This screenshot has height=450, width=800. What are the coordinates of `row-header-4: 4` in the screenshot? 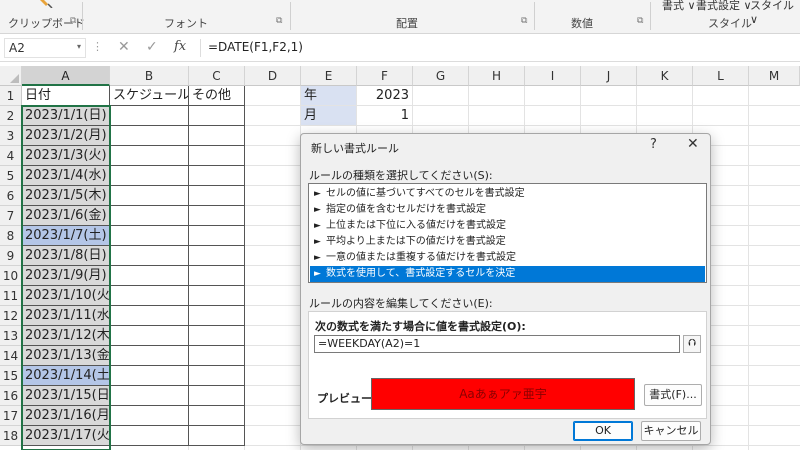 It's located at (11, 156).